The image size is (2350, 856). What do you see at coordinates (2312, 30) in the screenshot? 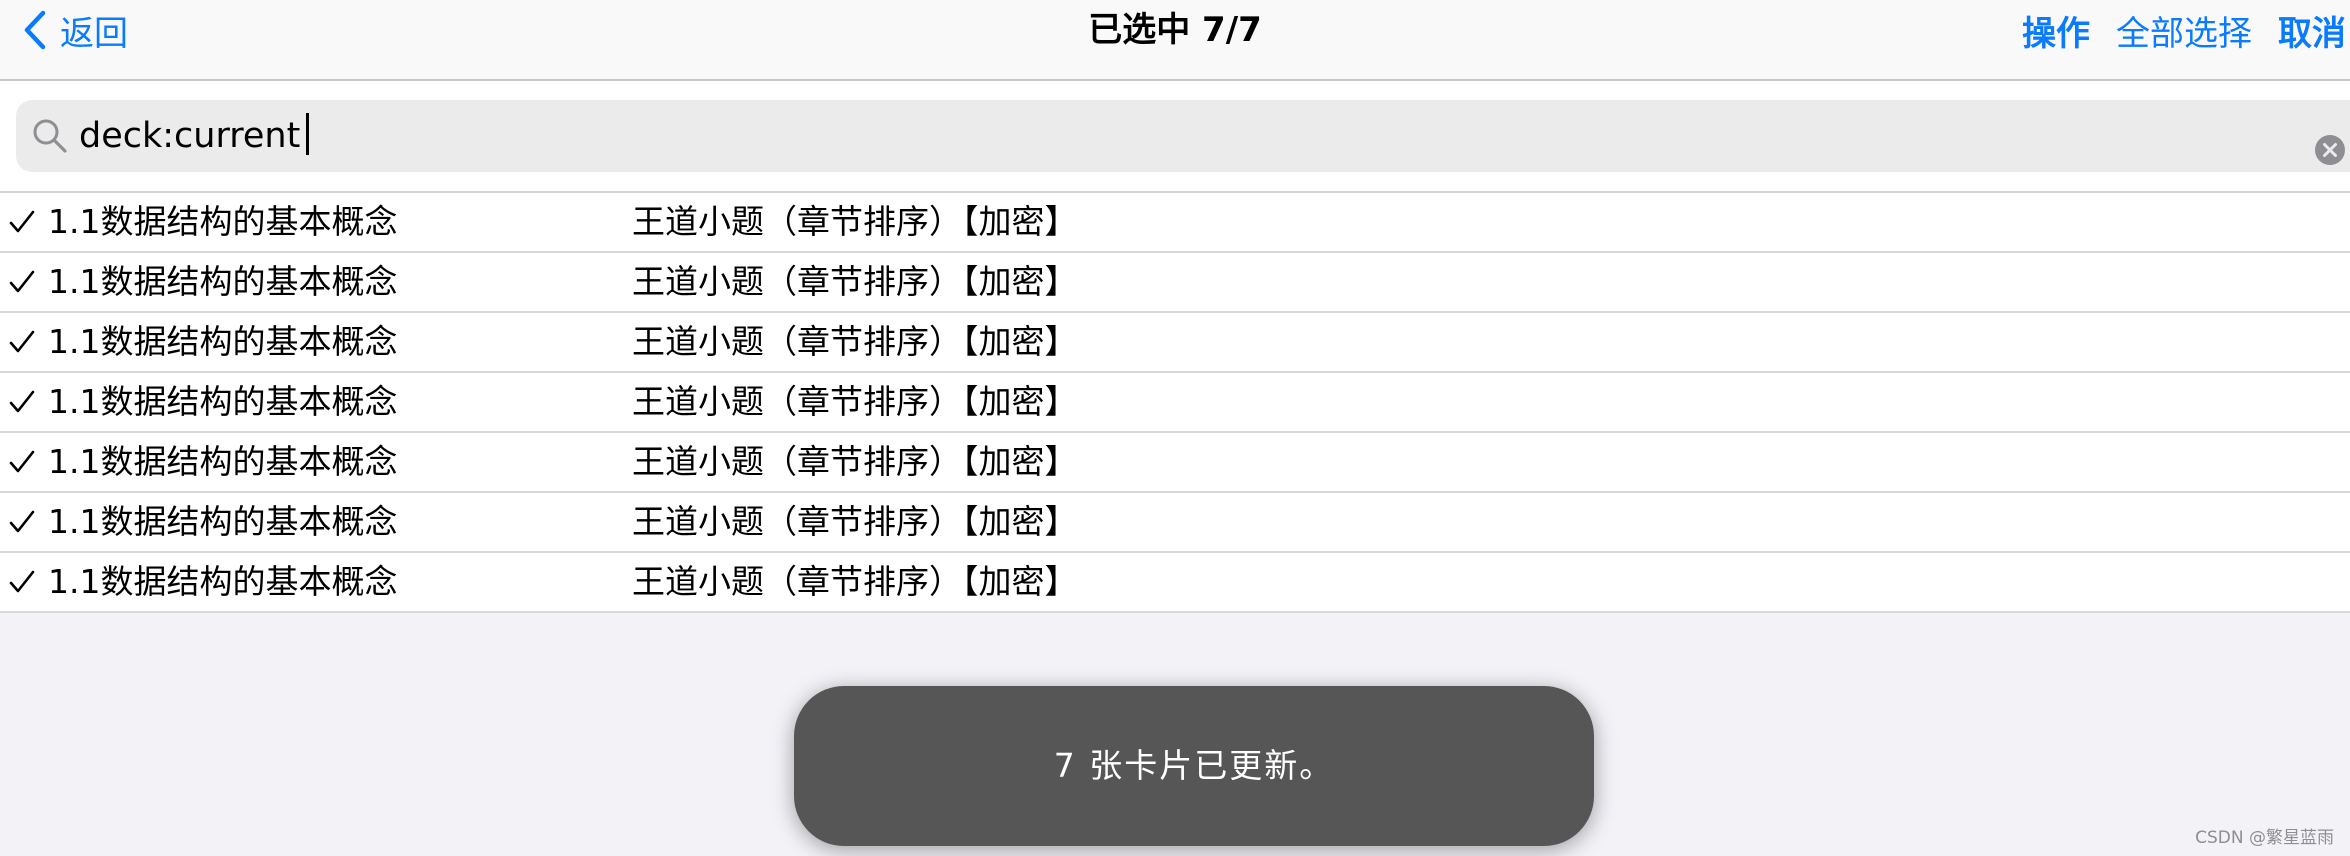
I see `cancel-button: 取消` at bounding box center [2312, 30].